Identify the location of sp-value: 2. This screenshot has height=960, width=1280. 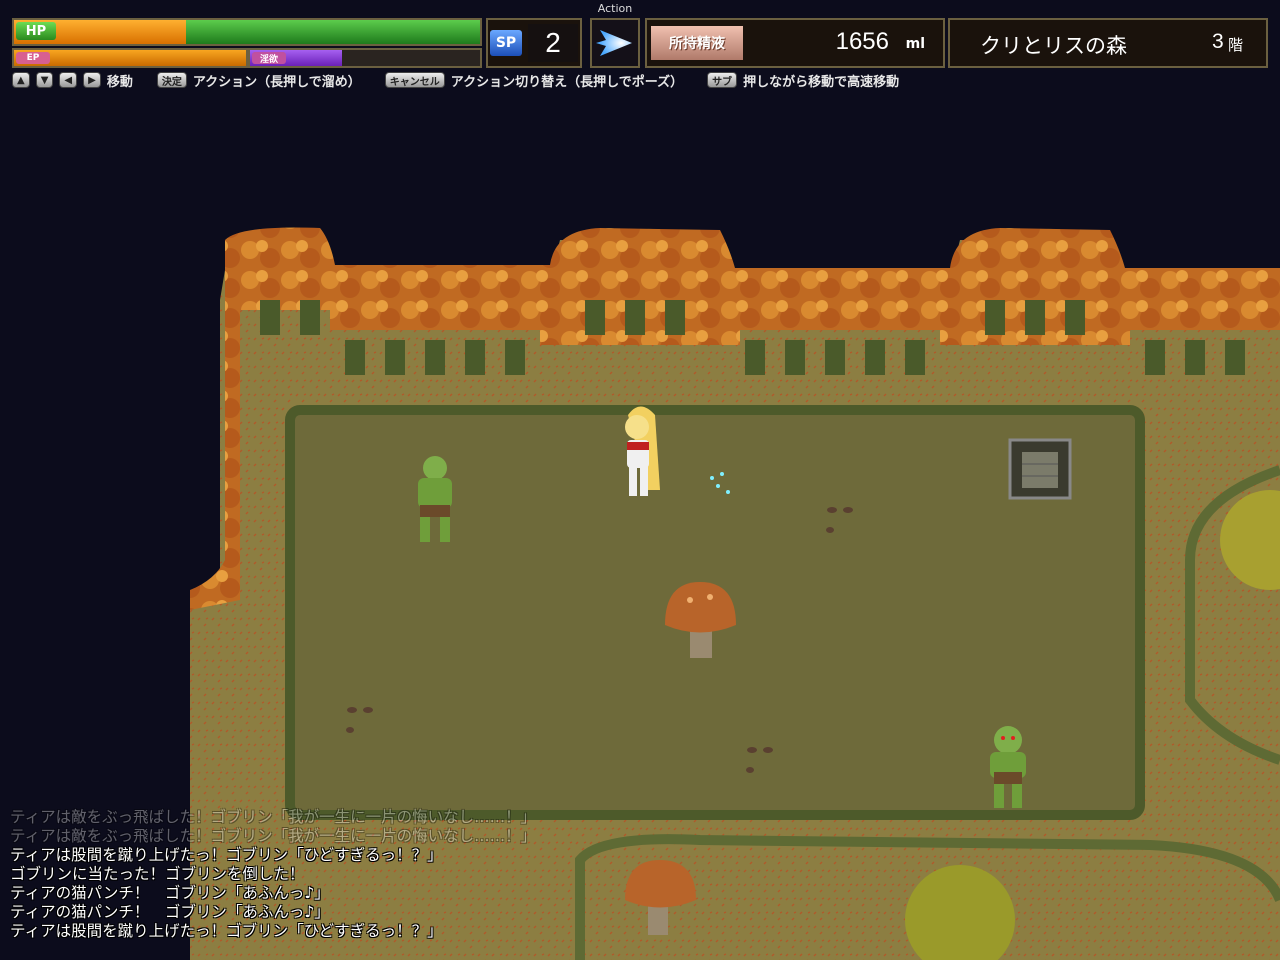
(553, 43).